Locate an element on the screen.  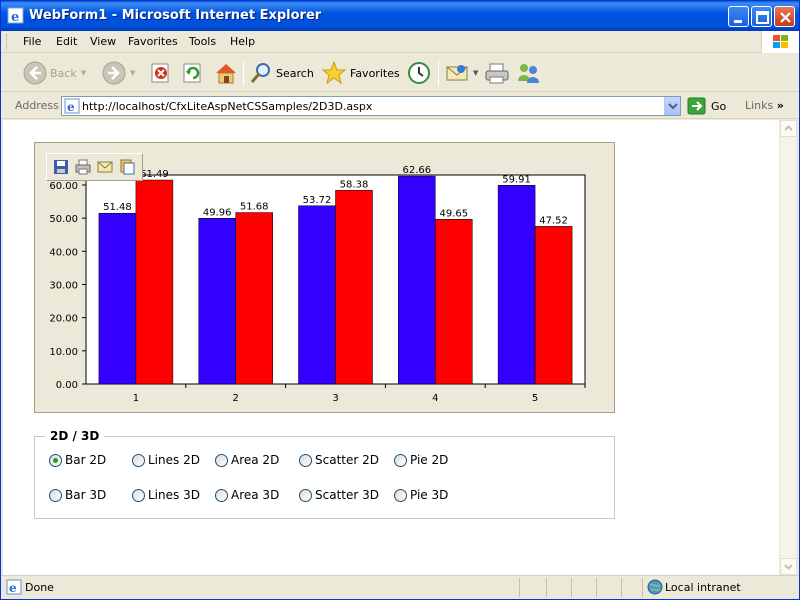
radio-label: Bar 3D is located at coordinates (86, 495).